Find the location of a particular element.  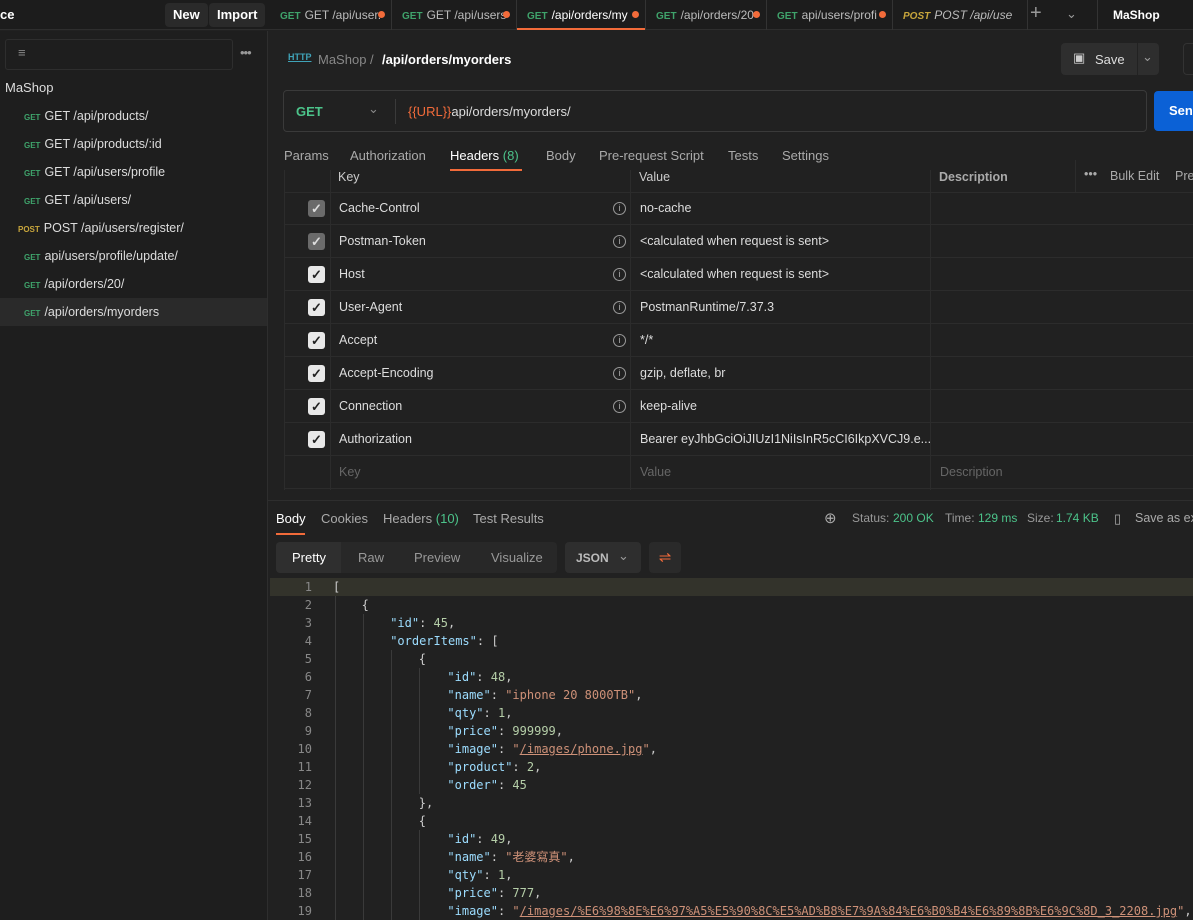

method-badge: GET is located at coordinates (32, 257).